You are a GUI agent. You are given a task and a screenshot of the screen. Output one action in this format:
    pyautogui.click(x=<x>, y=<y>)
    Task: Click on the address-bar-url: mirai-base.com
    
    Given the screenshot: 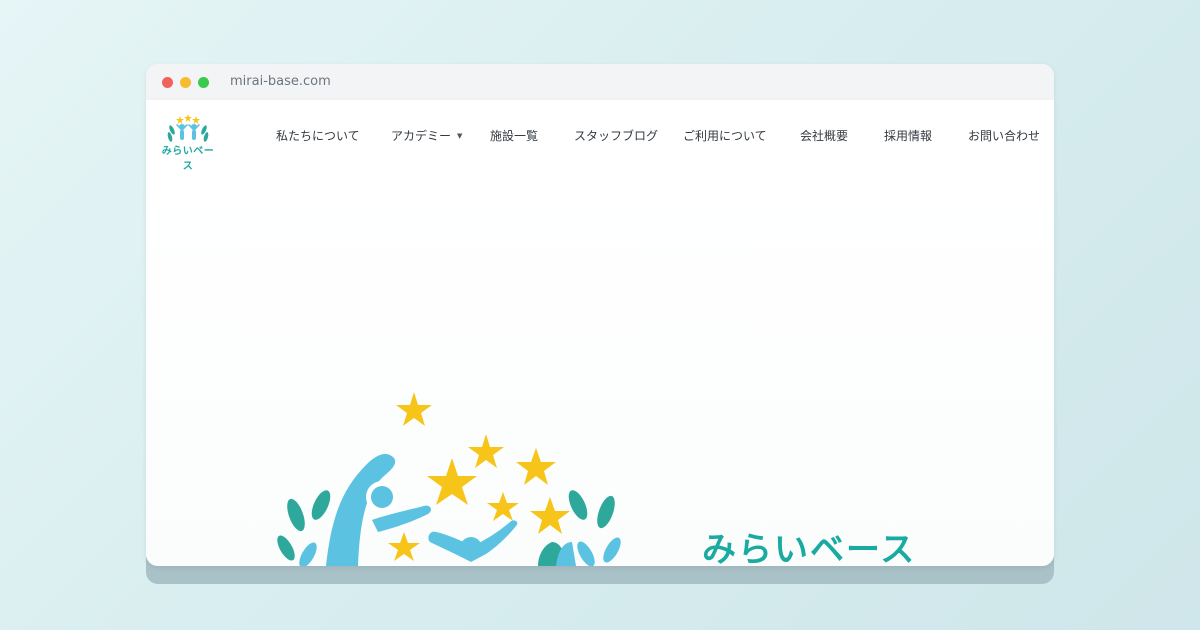 What is the action you would take?
    pyautogui.click(x=280, y=81)
    